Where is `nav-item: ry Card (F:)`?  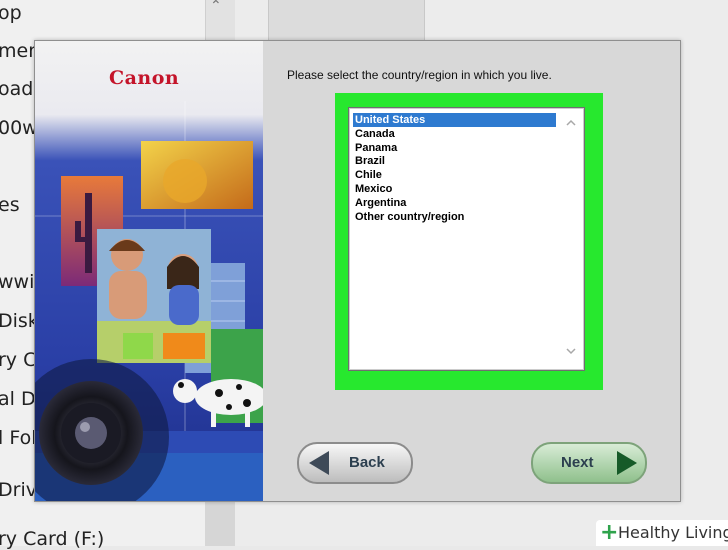 nav-item: ry Card (F:) is located at coordinates (52, 539).